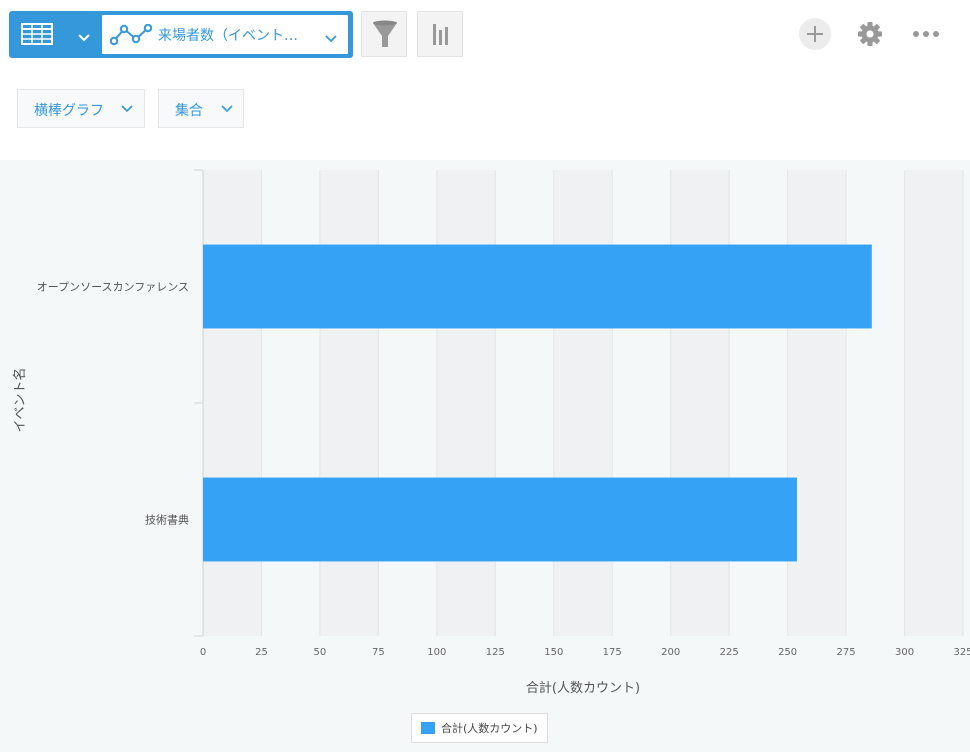 Image resolution: width=970 pixels, height=752 pixels. What do you see at coordinates (495, 652) in the screenshot?
I see `x-tick-label: 125` at bounding box center [495, 652].